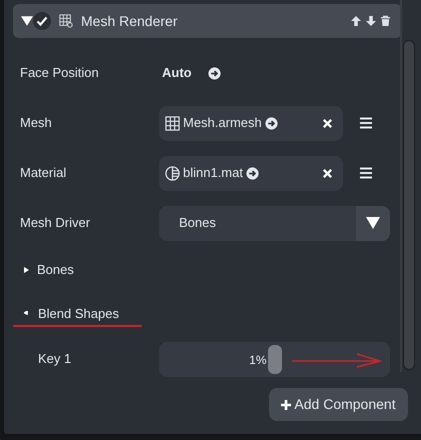  I want to click on key-label: Key 1, so click(54, 359).